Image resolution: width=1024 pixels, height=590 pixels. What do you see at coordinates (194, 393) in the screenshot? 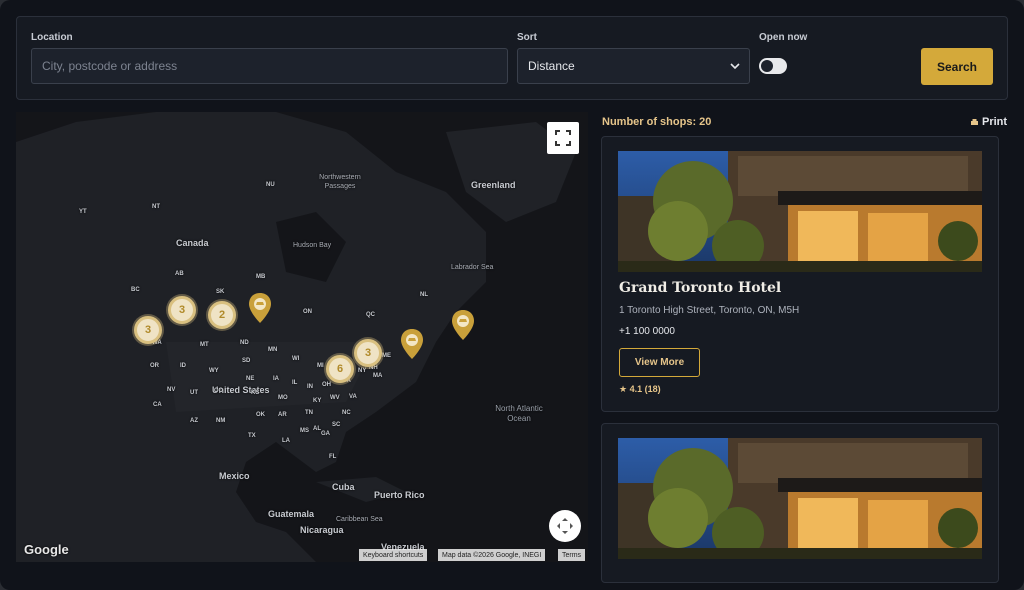
I see `state-label: UT` at bounding box center [194, 393].